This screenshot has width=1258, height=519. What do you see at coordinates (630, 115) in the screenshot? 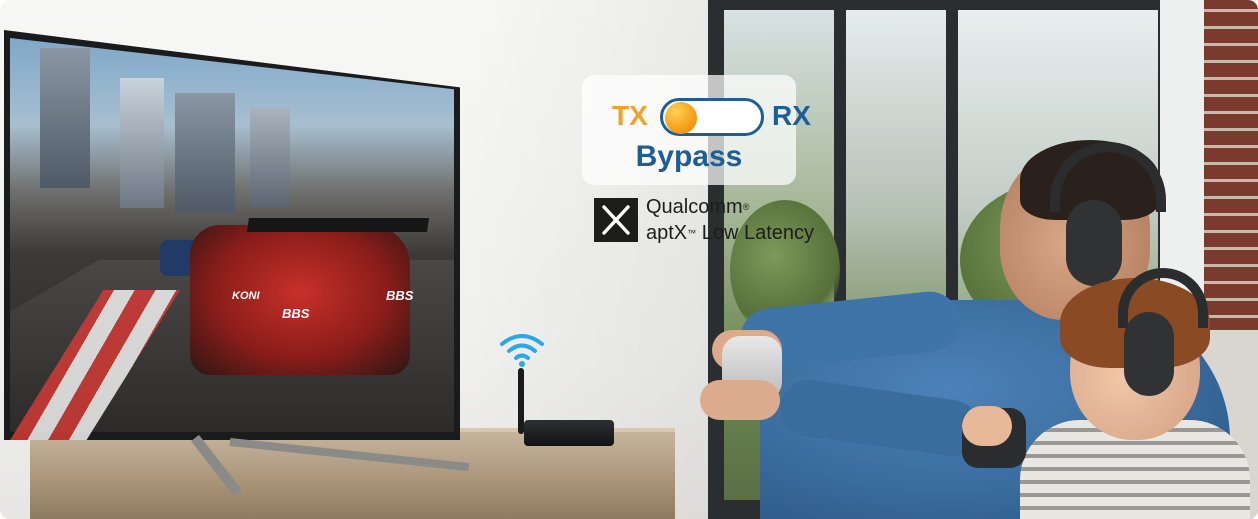
I see `tx-label: TX` at bounding box center [630, 115].